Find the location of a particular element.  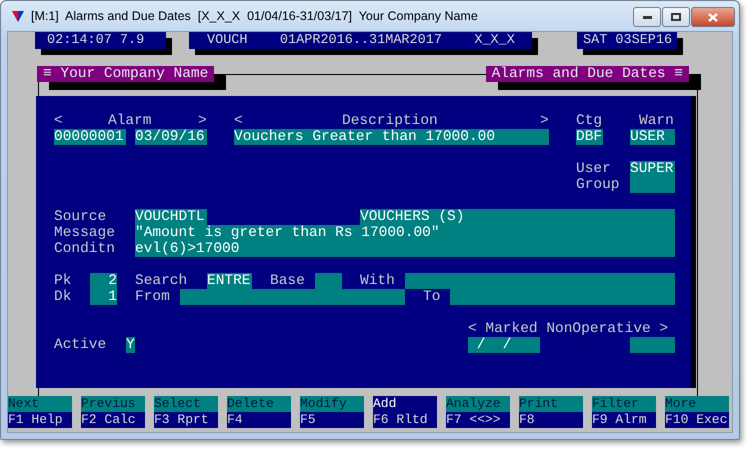

input-field: USER is located at coordinates (652, 137).